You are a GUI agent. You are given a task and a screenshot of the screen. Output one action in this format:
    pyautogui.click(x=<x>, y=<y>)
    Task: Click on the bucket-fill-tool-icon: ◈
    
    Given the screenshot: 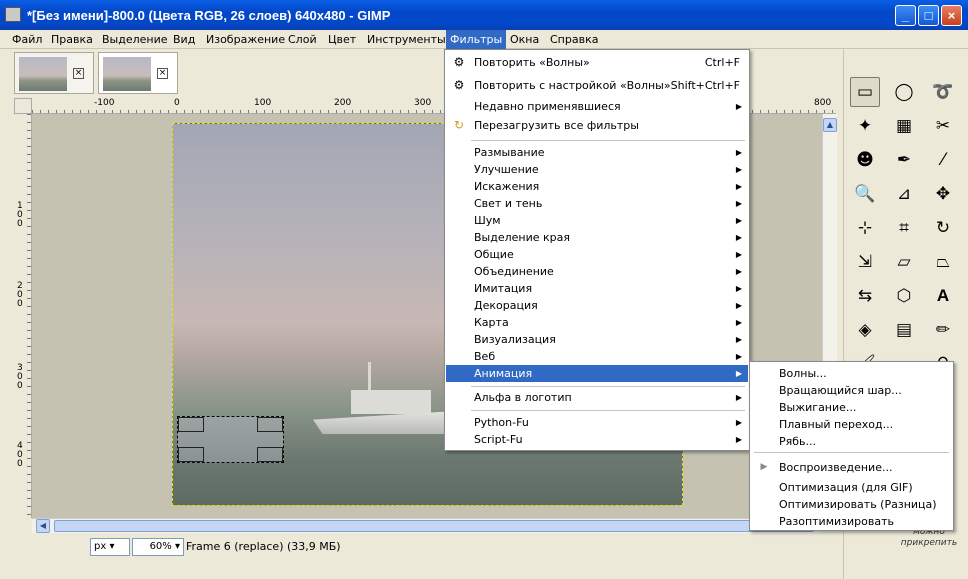 What is the action you would take?
    pyautogui.click(x=865, y=330)
    